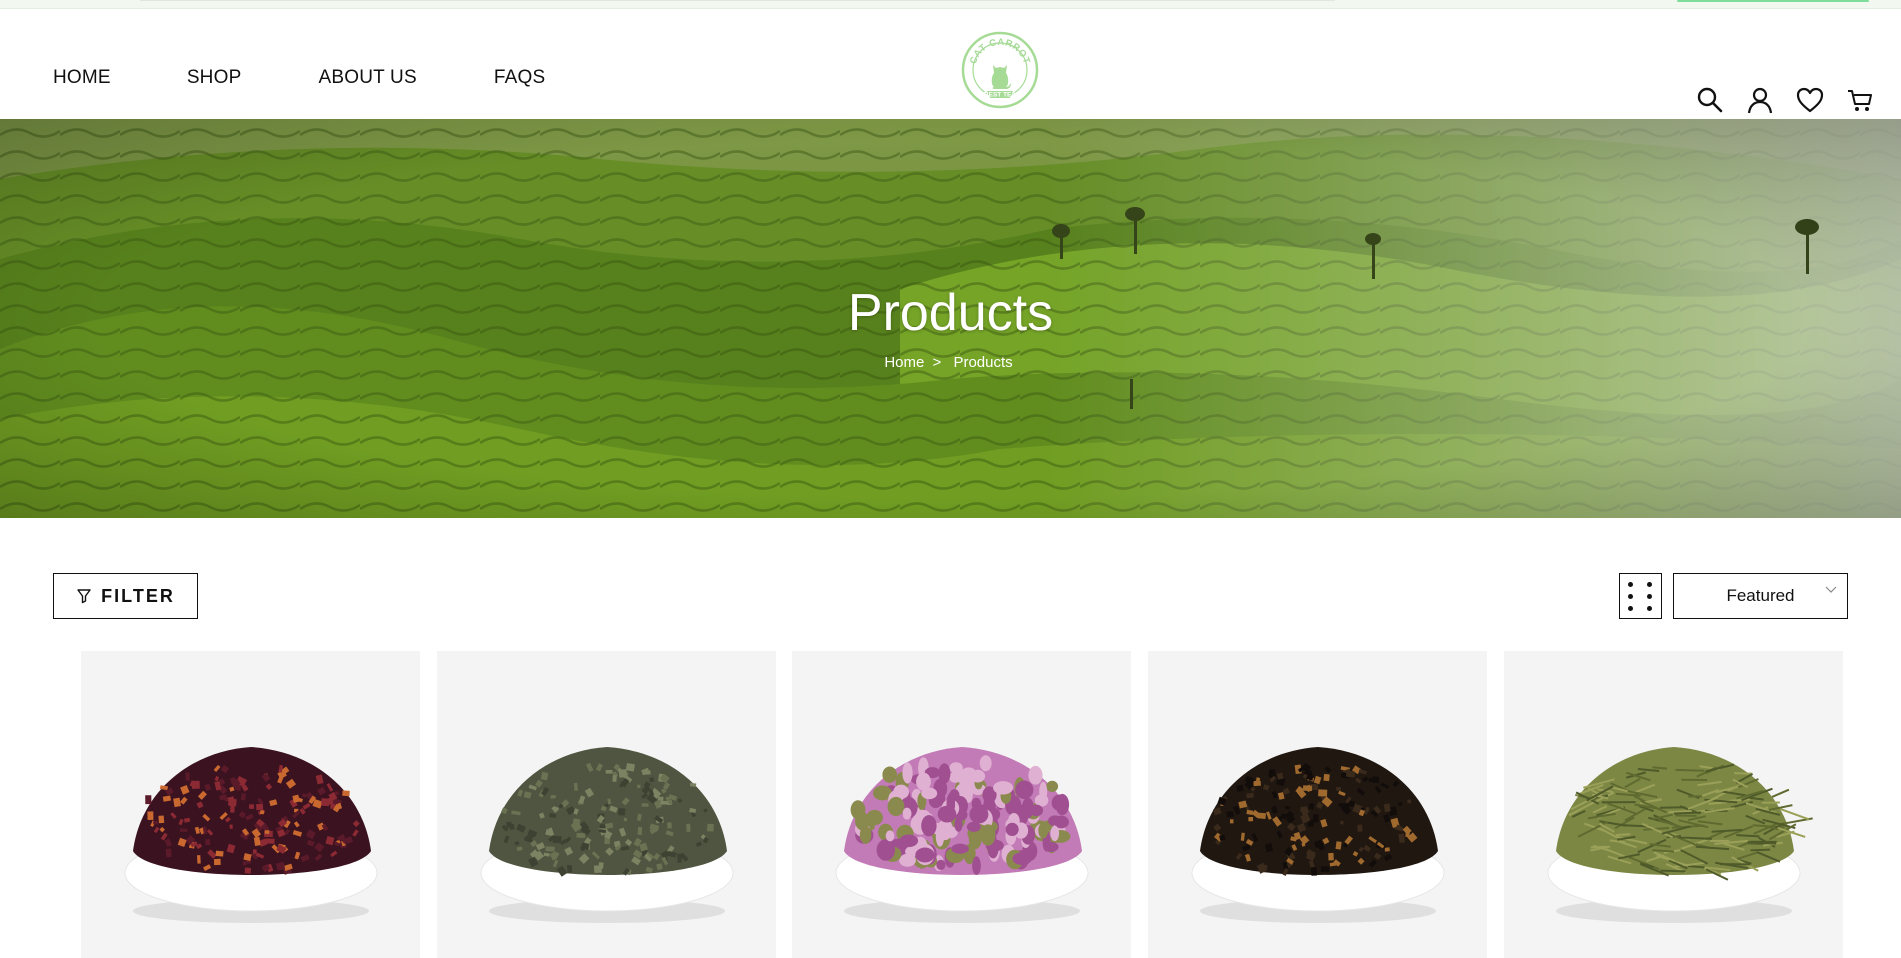 The width and height of the screenshot is (1901, 958). What do you see at coordinates (1760, 100) in the screenshot?
I see `account-icon` at bounding box center [1760, 100].